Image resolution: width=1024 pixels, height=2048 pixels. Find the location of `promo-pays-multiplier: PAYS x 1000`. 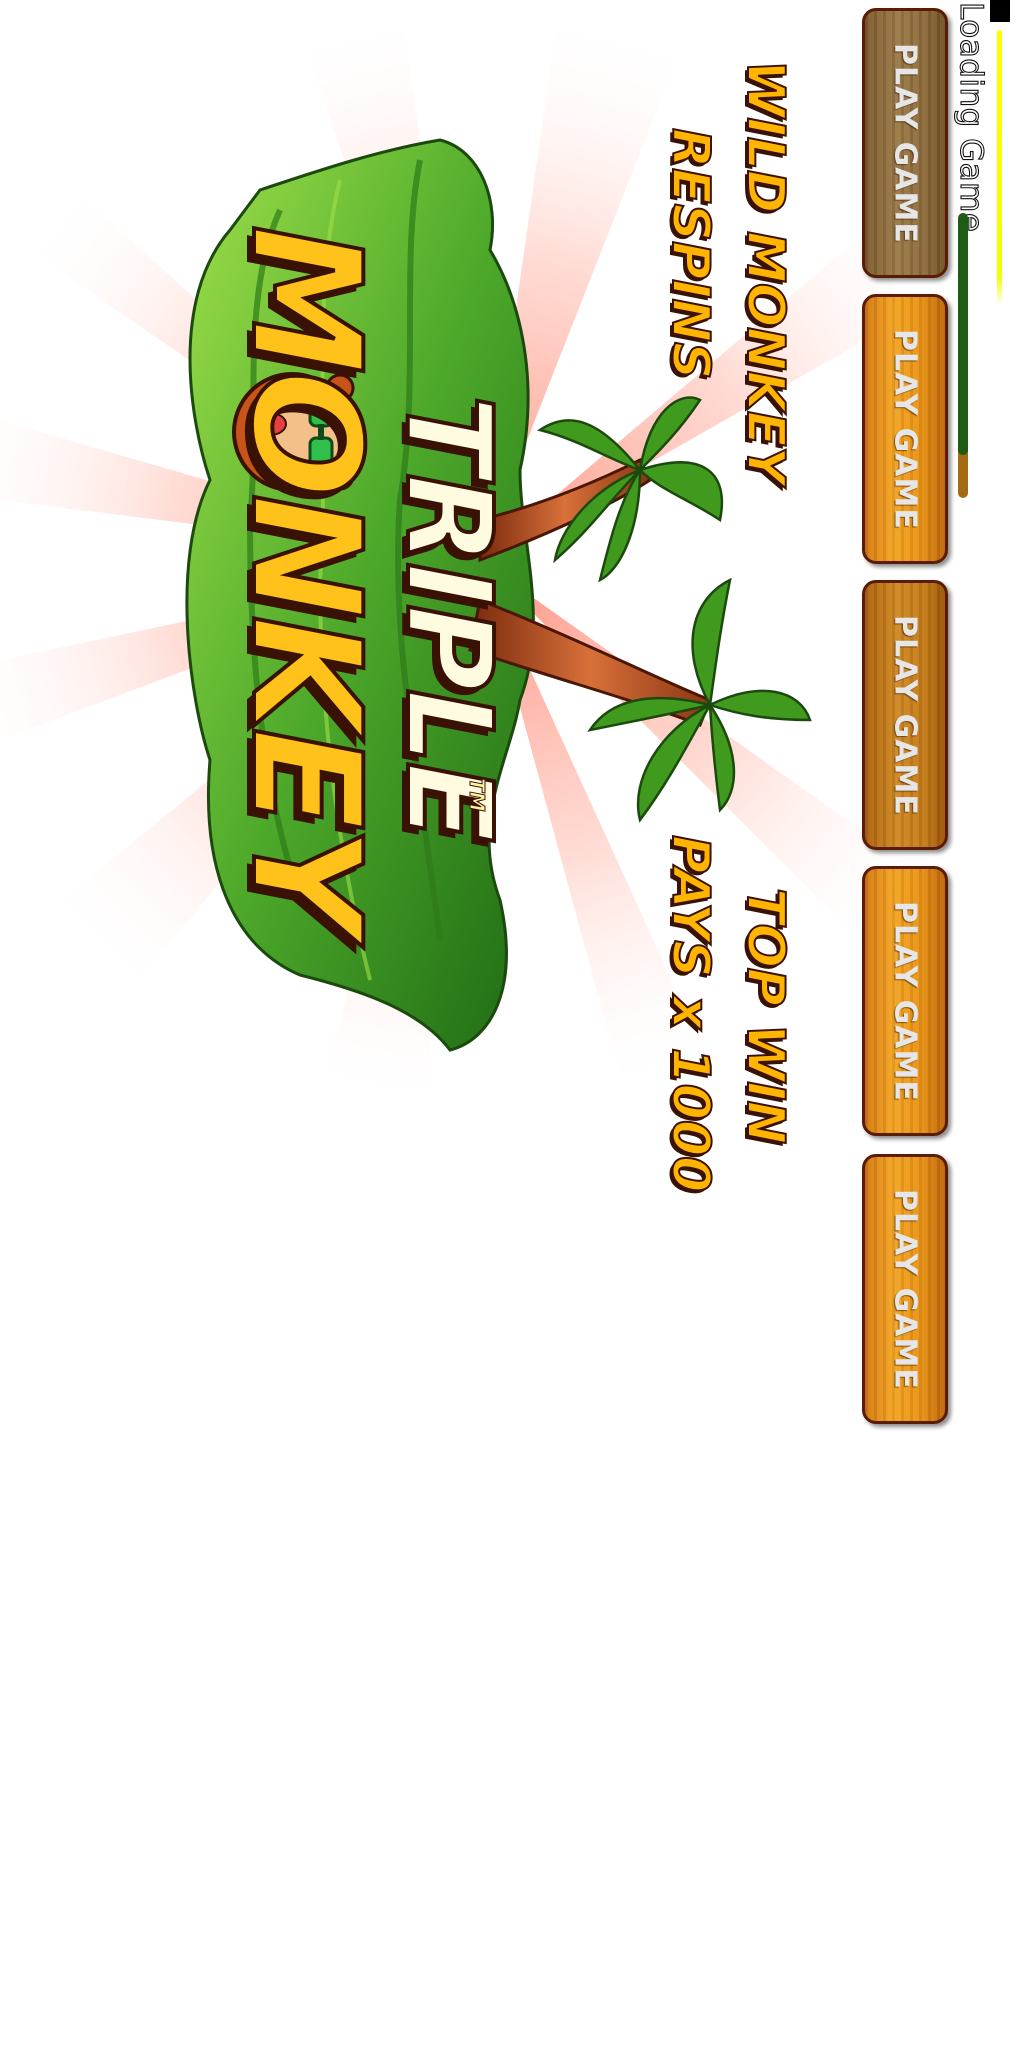

promo-pays-multiplier: PAYS x 1000 is located at coordinates (690, 1013).